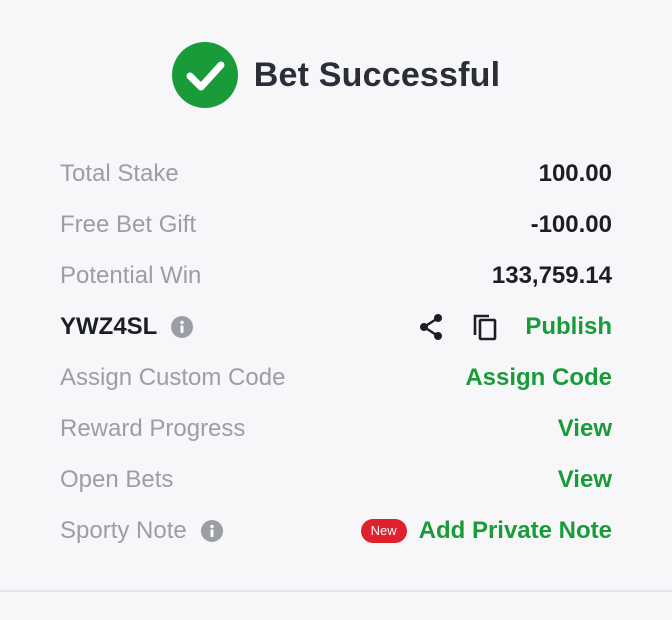 This screenshot has width=672, height=620. What do you see at coordinates (431, 327) in the screenshot?
I see `share-icon` at bounding box center [431, 327].